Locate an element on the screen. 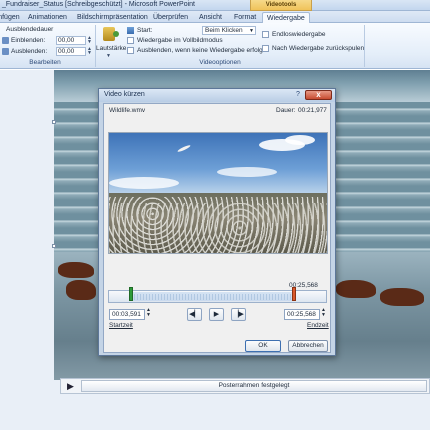  status-area is located at coordinates (215, 413).